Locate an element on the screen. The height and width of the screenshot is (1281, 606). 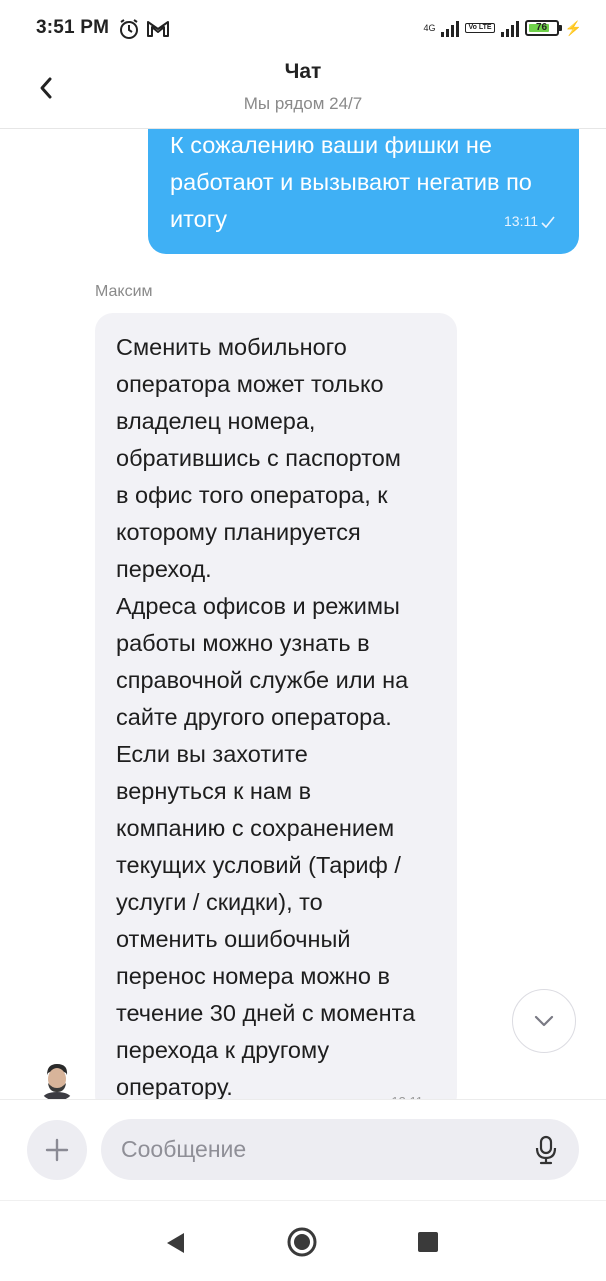
page-subtitle: Мы рядом 24/7 is located at coordinates (303, 103).